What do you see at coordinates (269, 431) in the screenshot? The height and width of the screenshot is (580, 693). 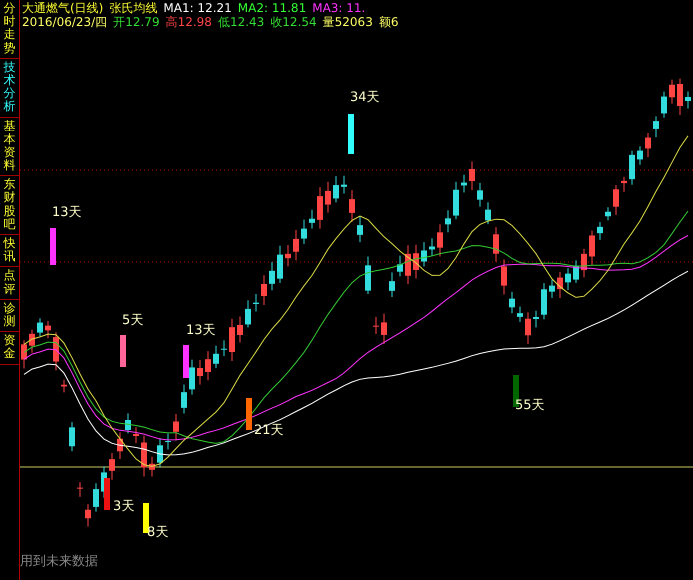 I see `signal-label: 21天` at bounding box center [269, 431].